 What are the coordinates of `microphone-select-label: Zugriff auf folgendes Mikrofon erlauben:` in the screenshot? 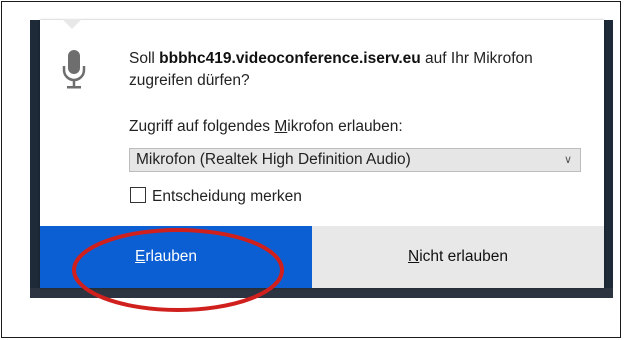 It's located at (266, 127).